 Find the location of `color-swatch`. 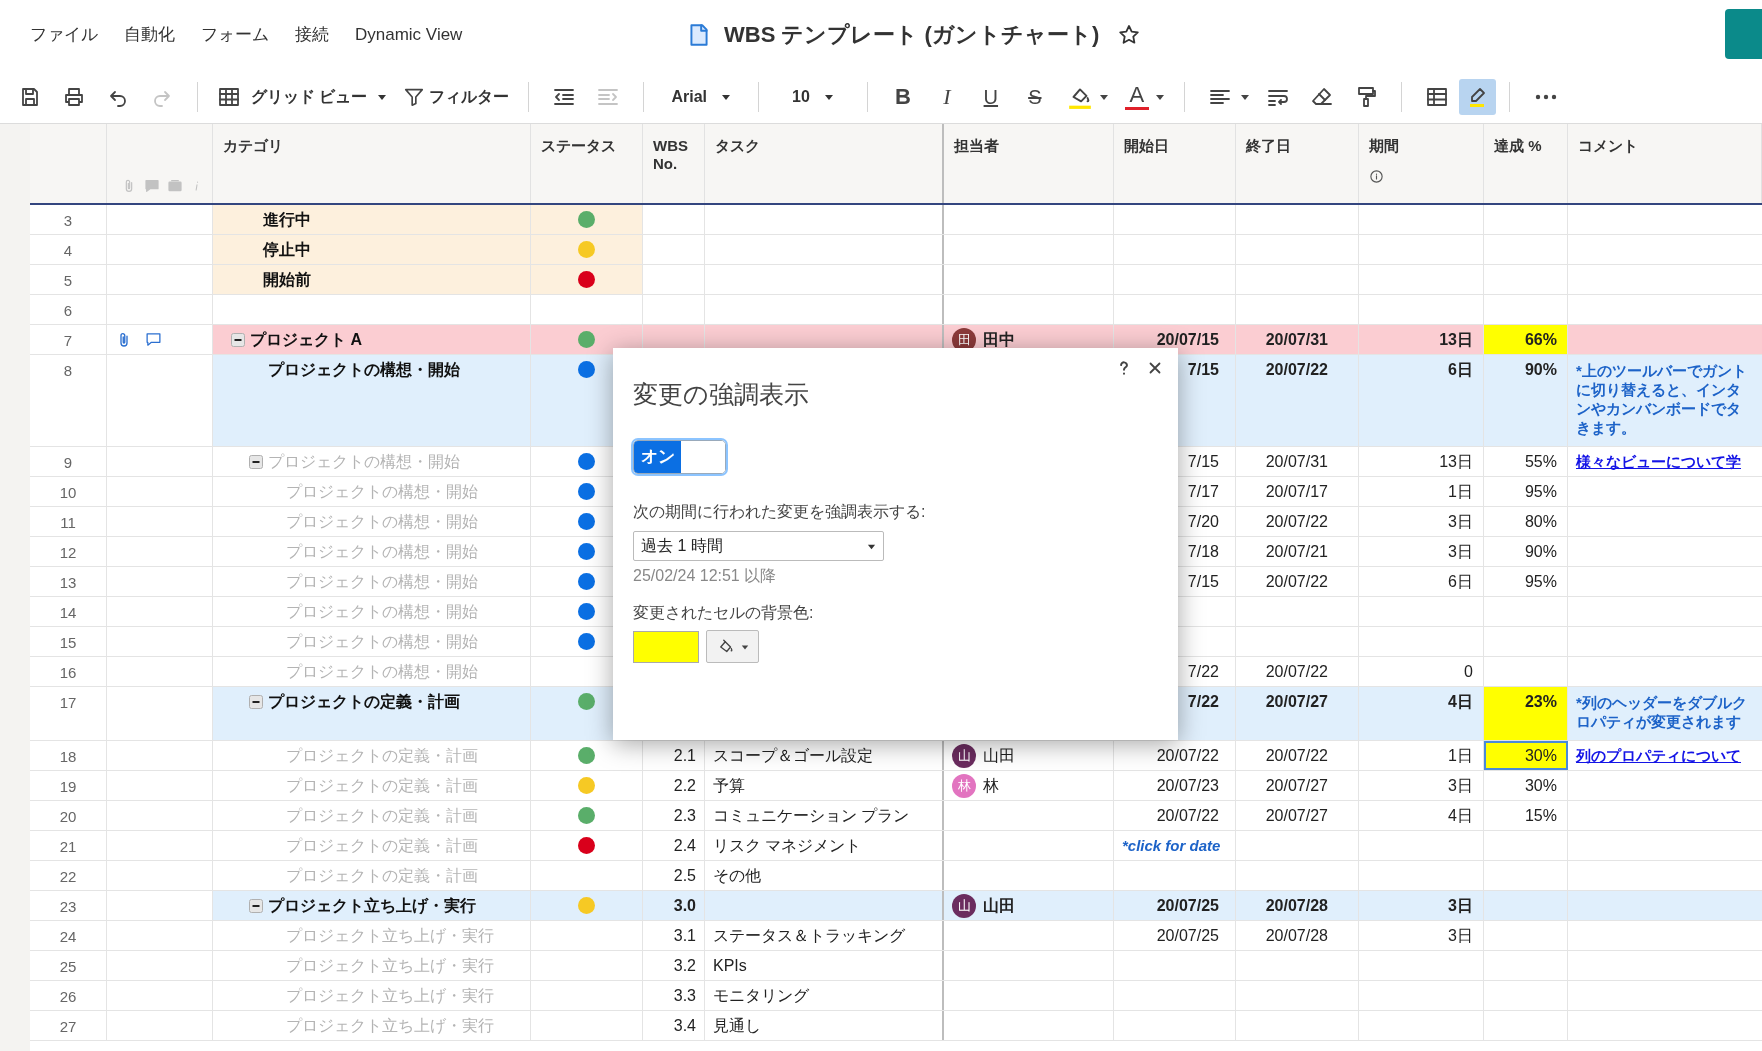

color-swatch is located at coordinates (666, 646).